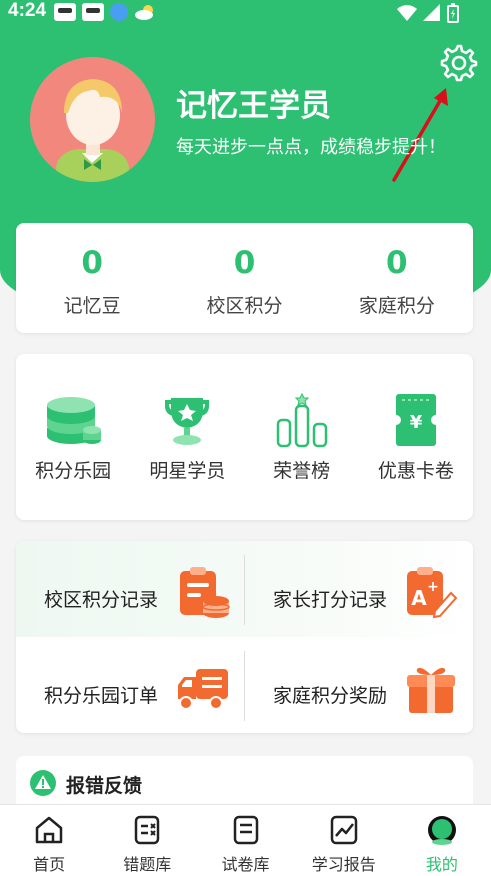 The height and width of the screenshot is (876, 491). Describe the element at coordinates (407, 13) in the screenshot. I see `wifi-icon` at that location.